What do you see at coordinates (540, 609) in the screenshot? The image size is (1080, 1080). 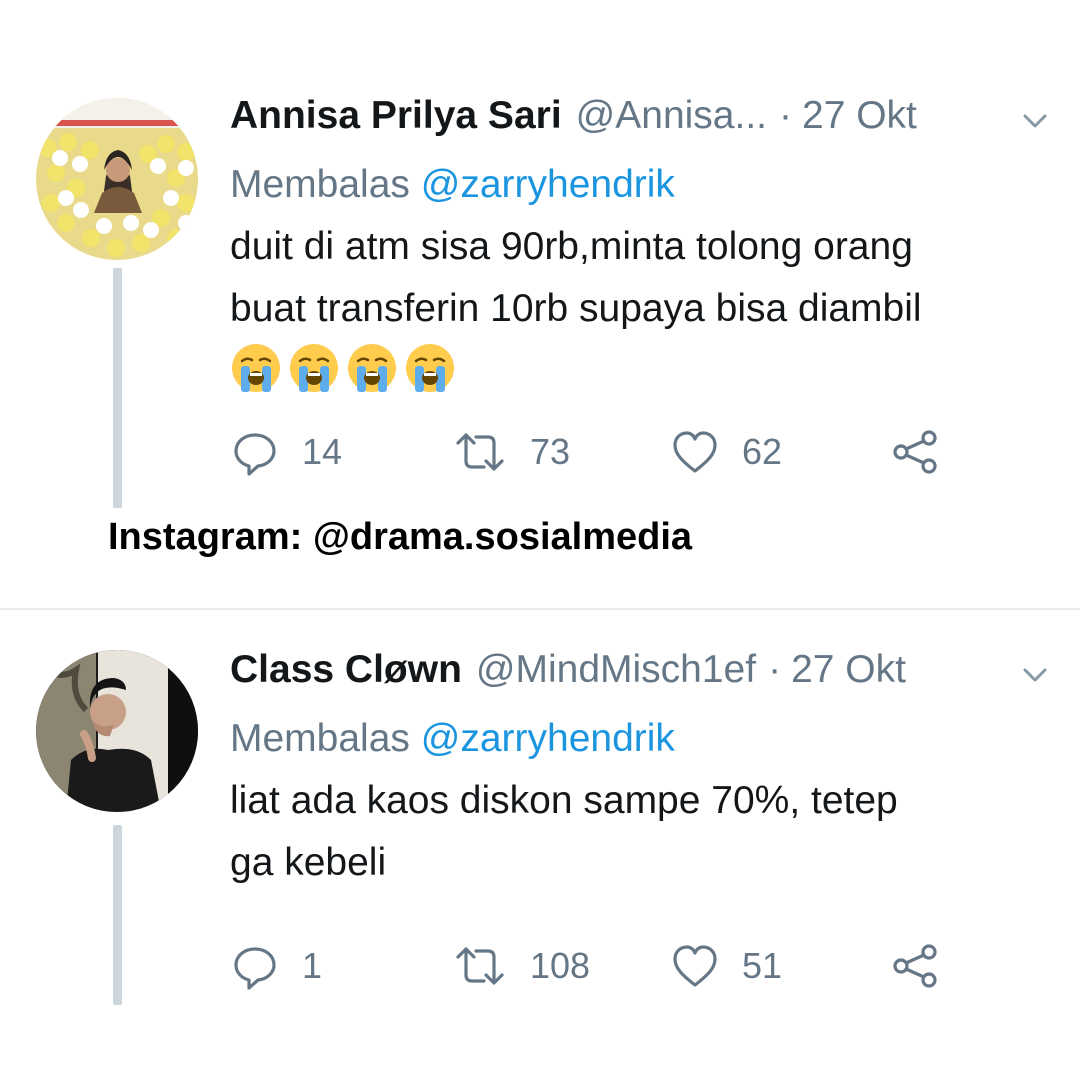 I see `divider` at bounding box center [540, 609].